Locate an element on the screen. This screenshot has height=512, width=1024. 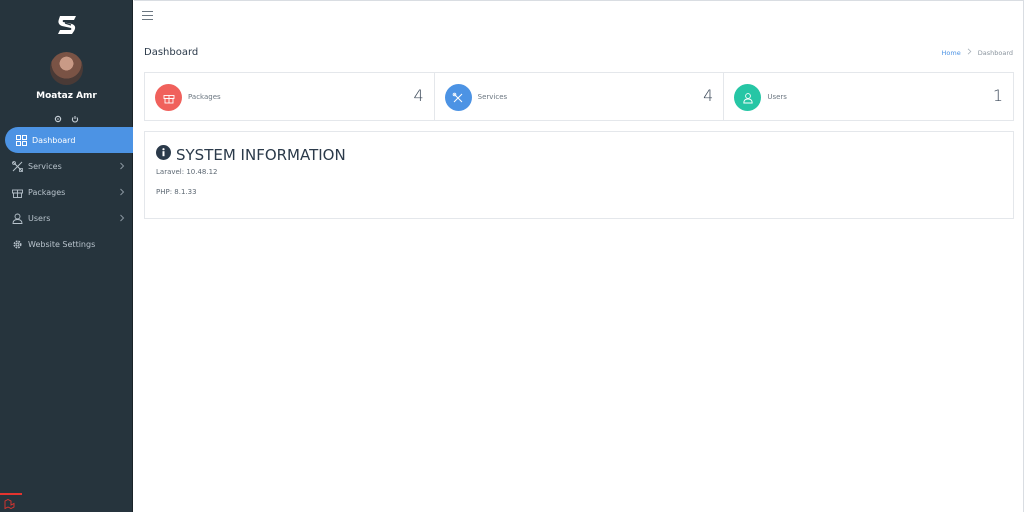
laravel-debugbar-icon is located at coordinates (11, 502).